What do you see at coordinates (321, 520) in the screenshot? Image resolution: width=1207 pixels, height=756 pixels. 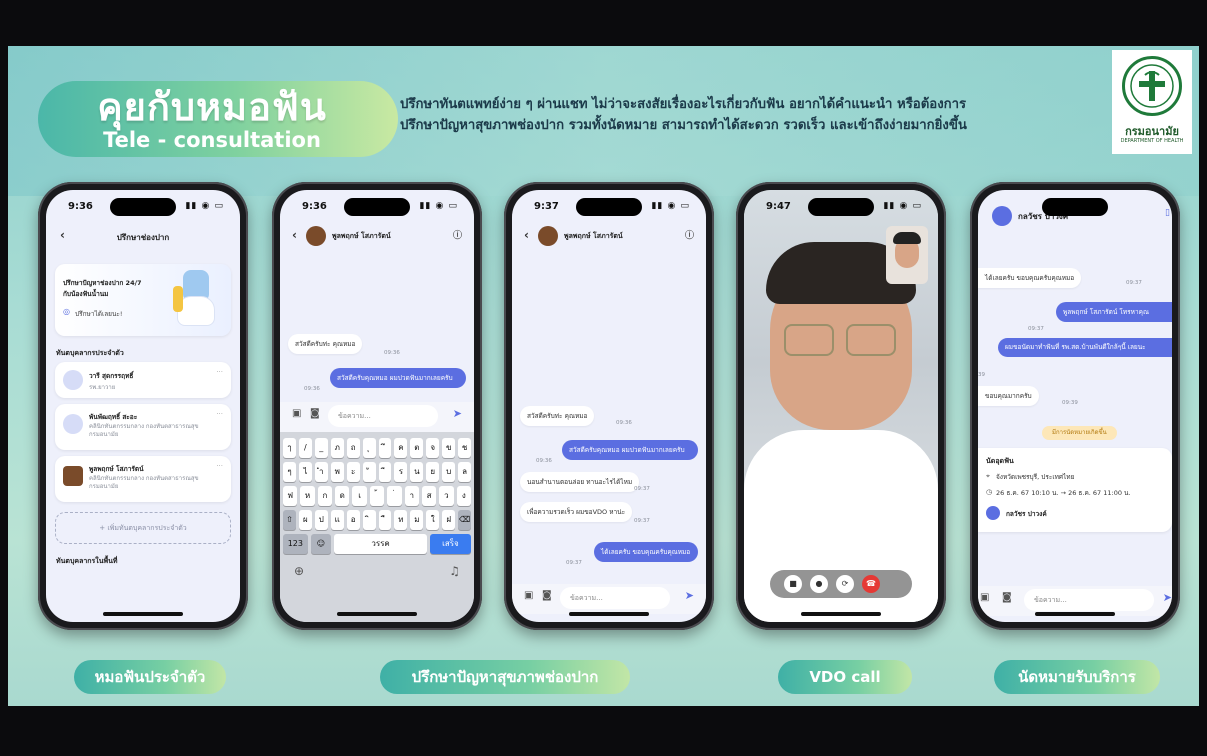 I see `key: ป` at bounding box center [321, 520].